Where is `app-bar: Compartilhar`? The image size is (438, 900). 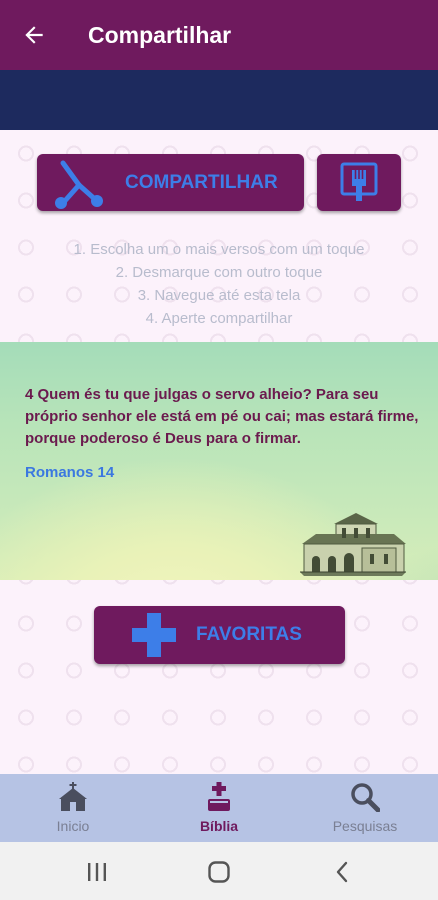 app-bar: Compartilhar is located at coordinates (219, 35).